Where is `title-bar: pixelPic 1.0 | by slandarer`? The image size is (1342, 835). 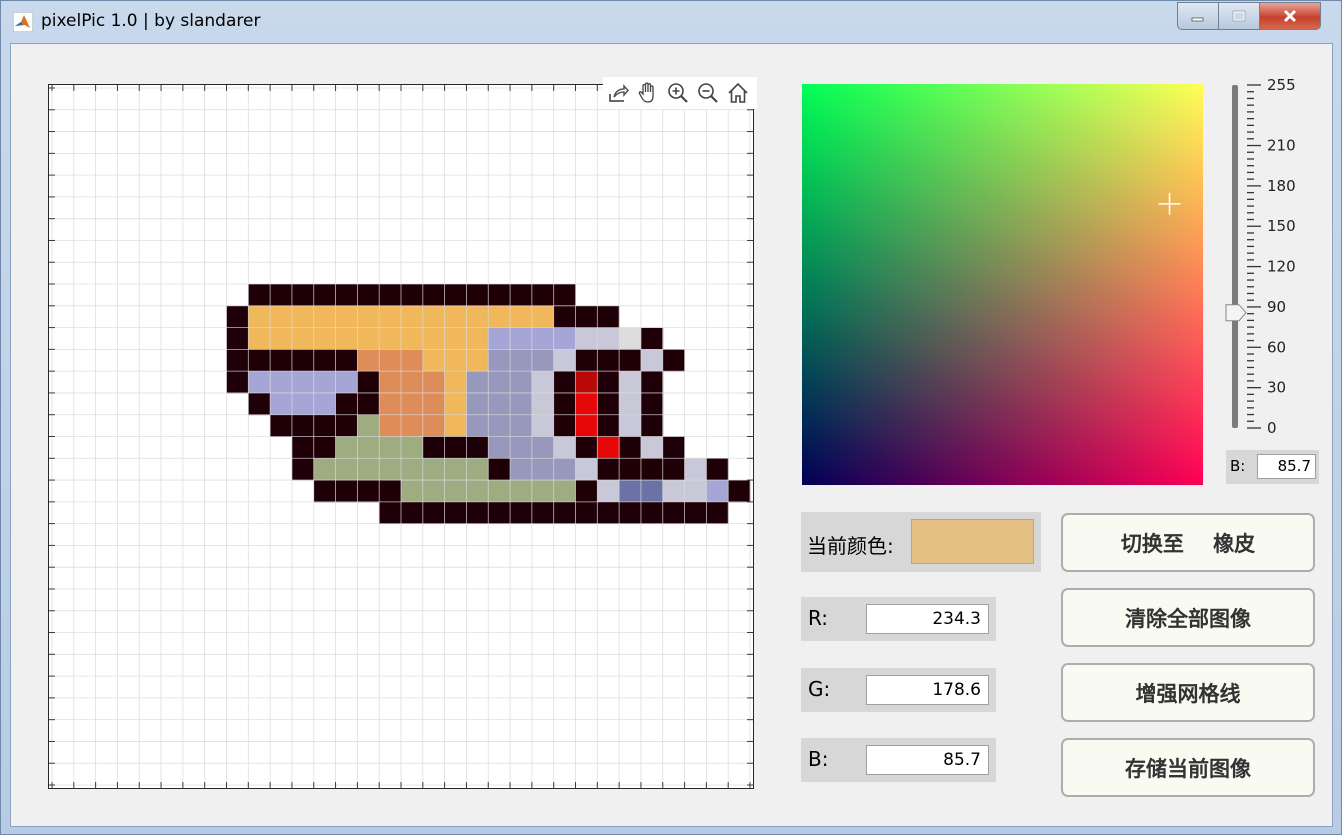
title-bar: pixelPic 1.0 | by slandarer is located at coordinates (671, 22).